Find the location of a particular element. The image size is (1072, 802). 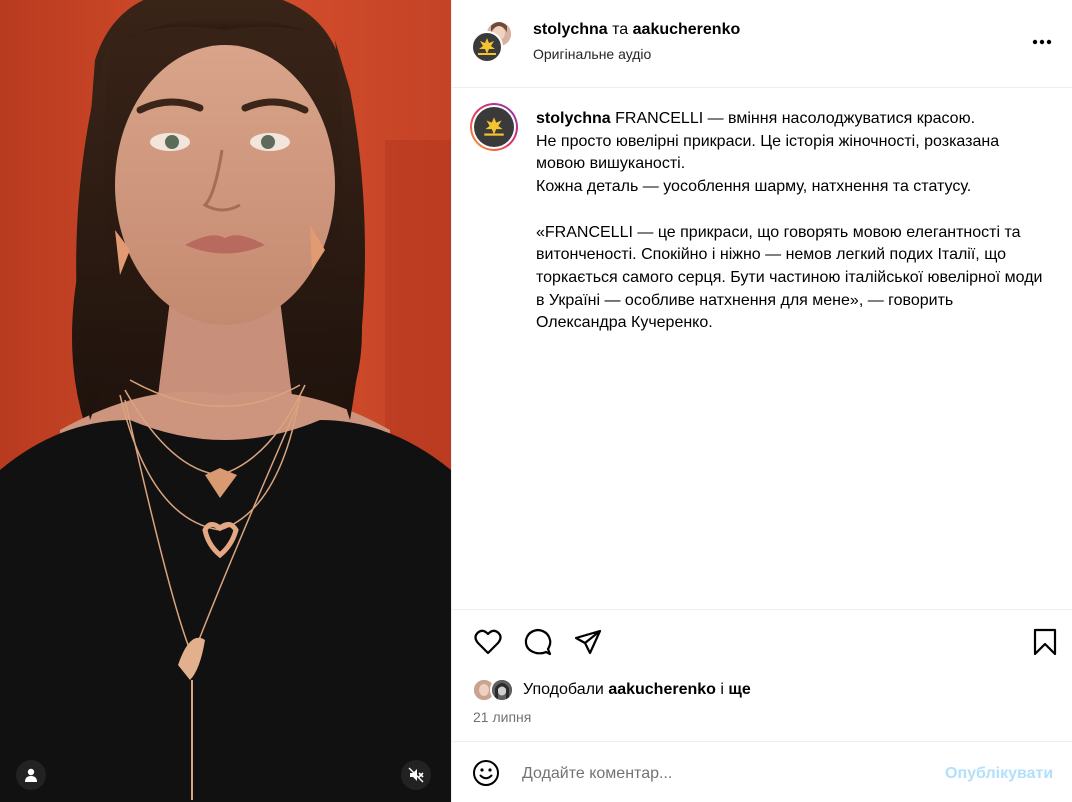

comment-icon is located at coordinates (538, 642).